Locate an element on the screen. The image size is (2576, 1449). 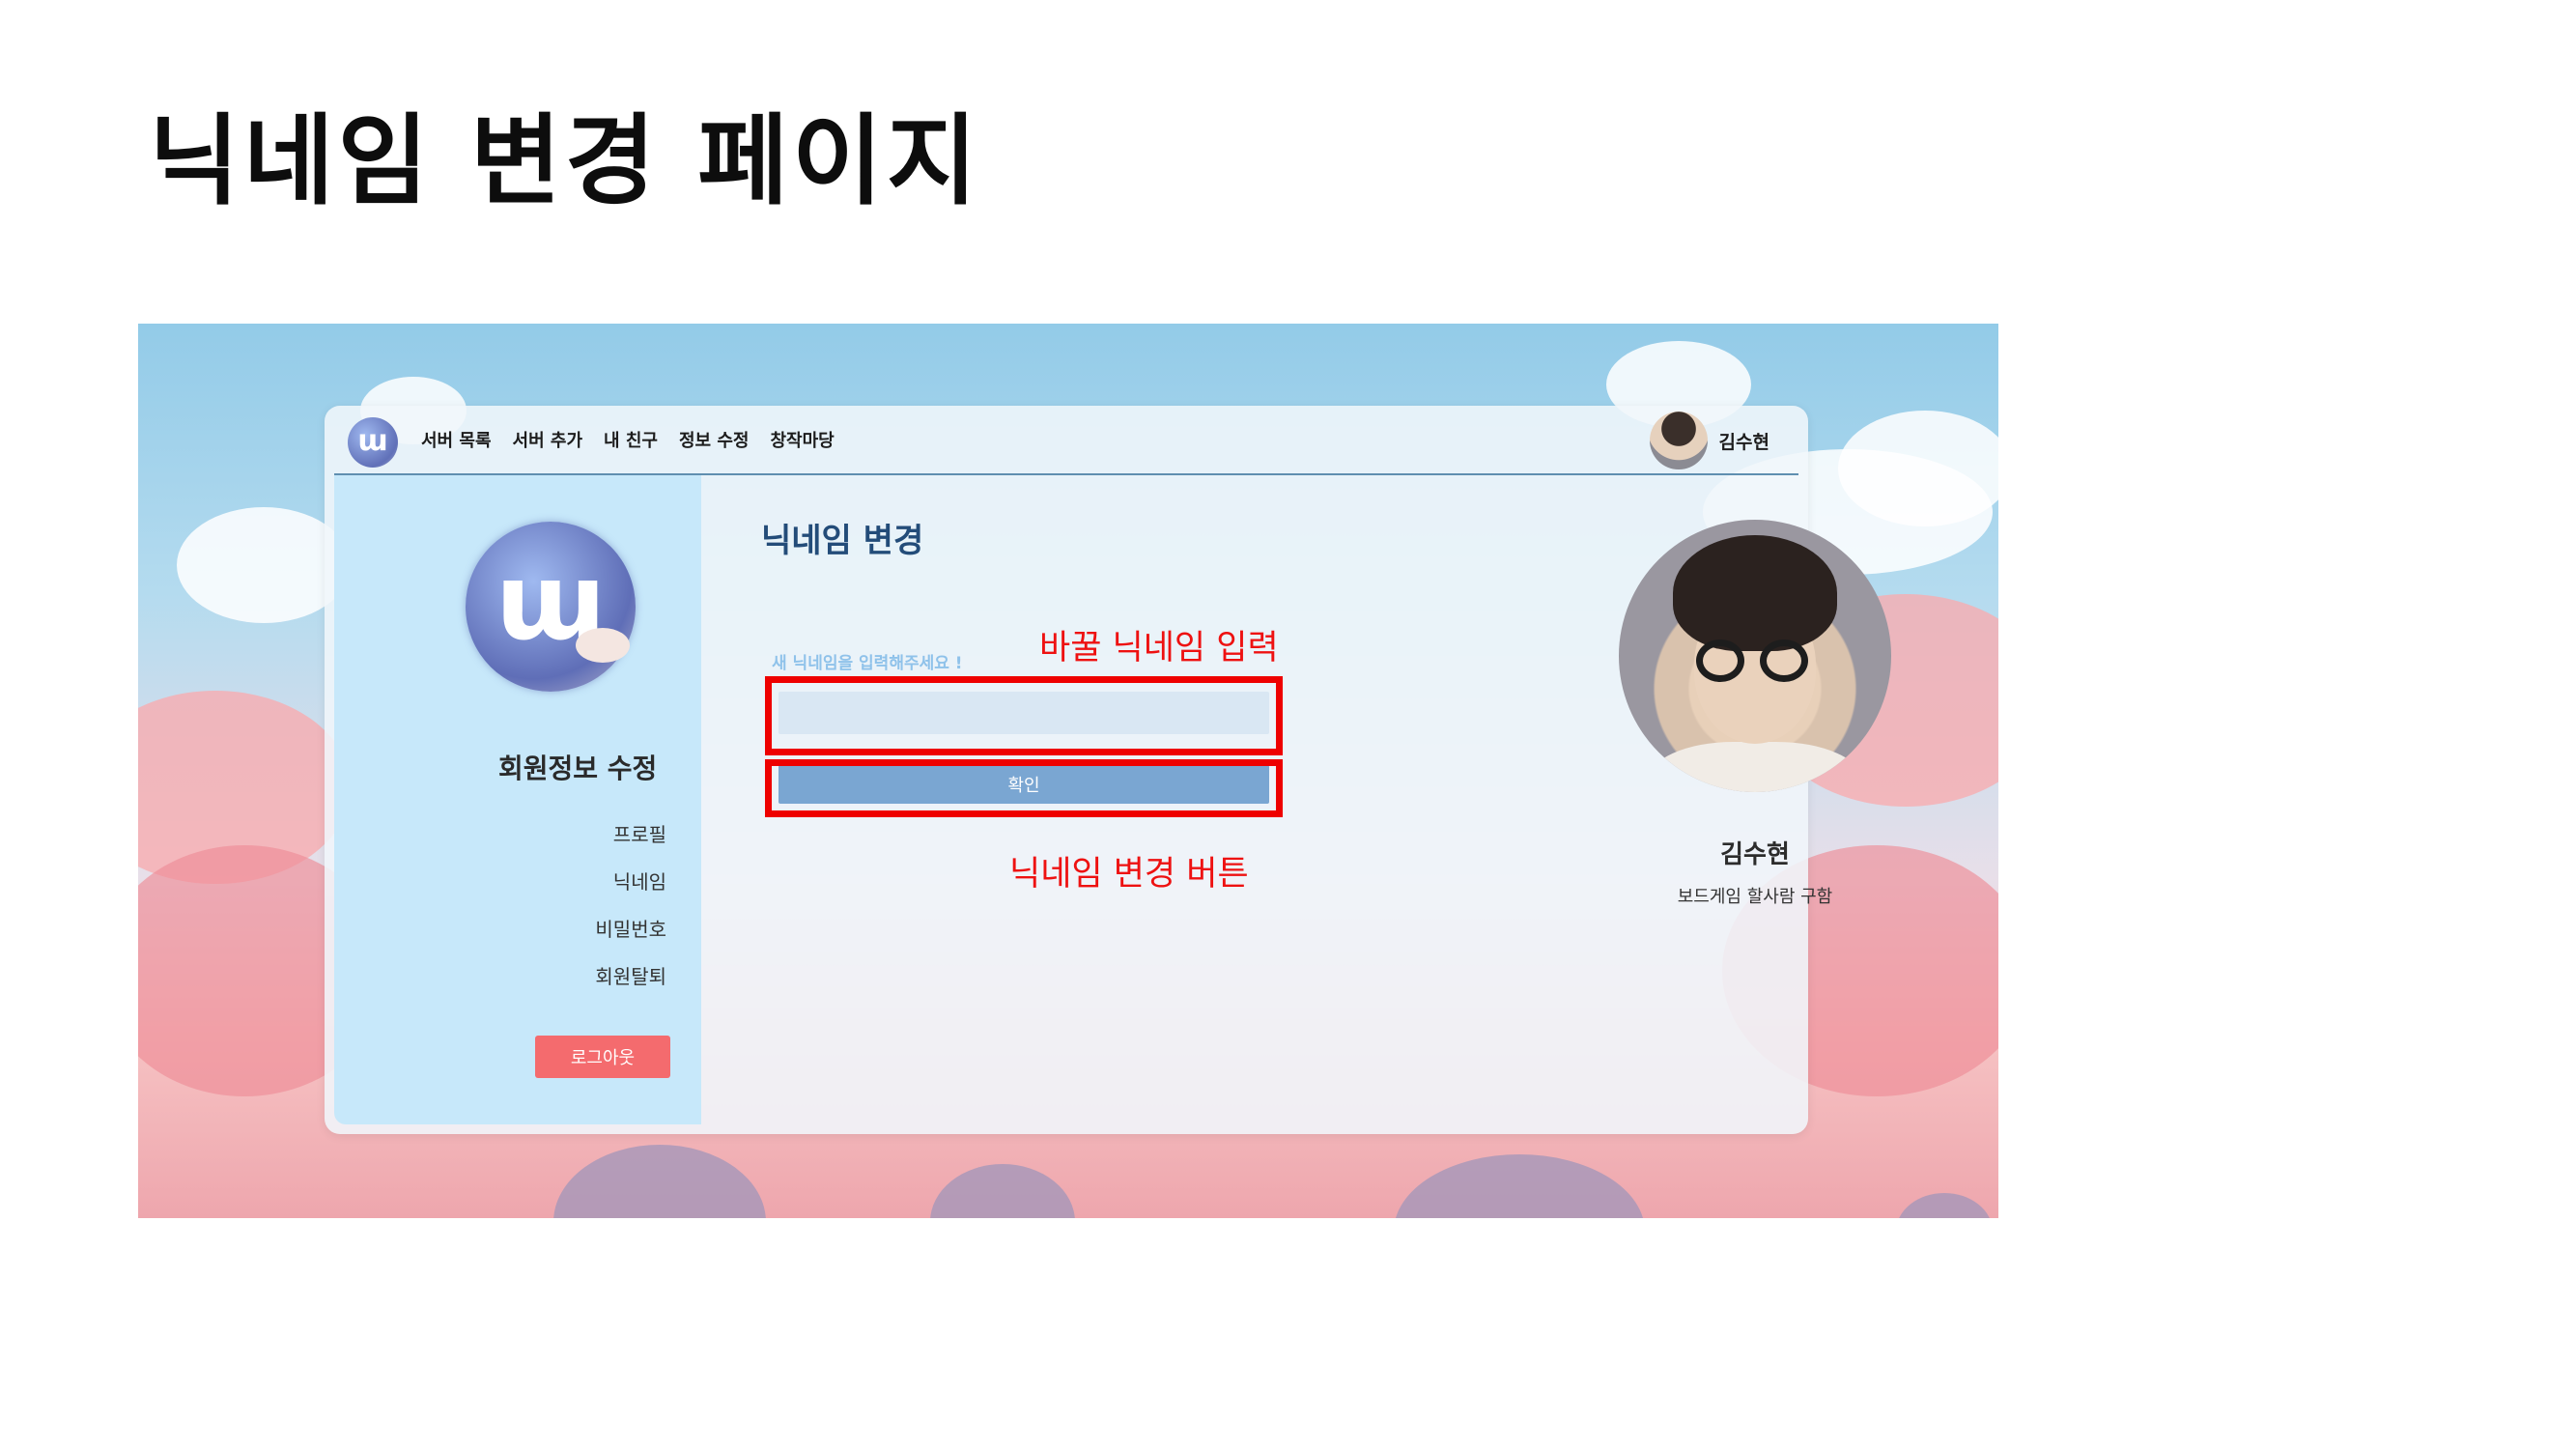
input-annotation: 바꿀 닉네임 입력 is located at coordinates (1159, 648).